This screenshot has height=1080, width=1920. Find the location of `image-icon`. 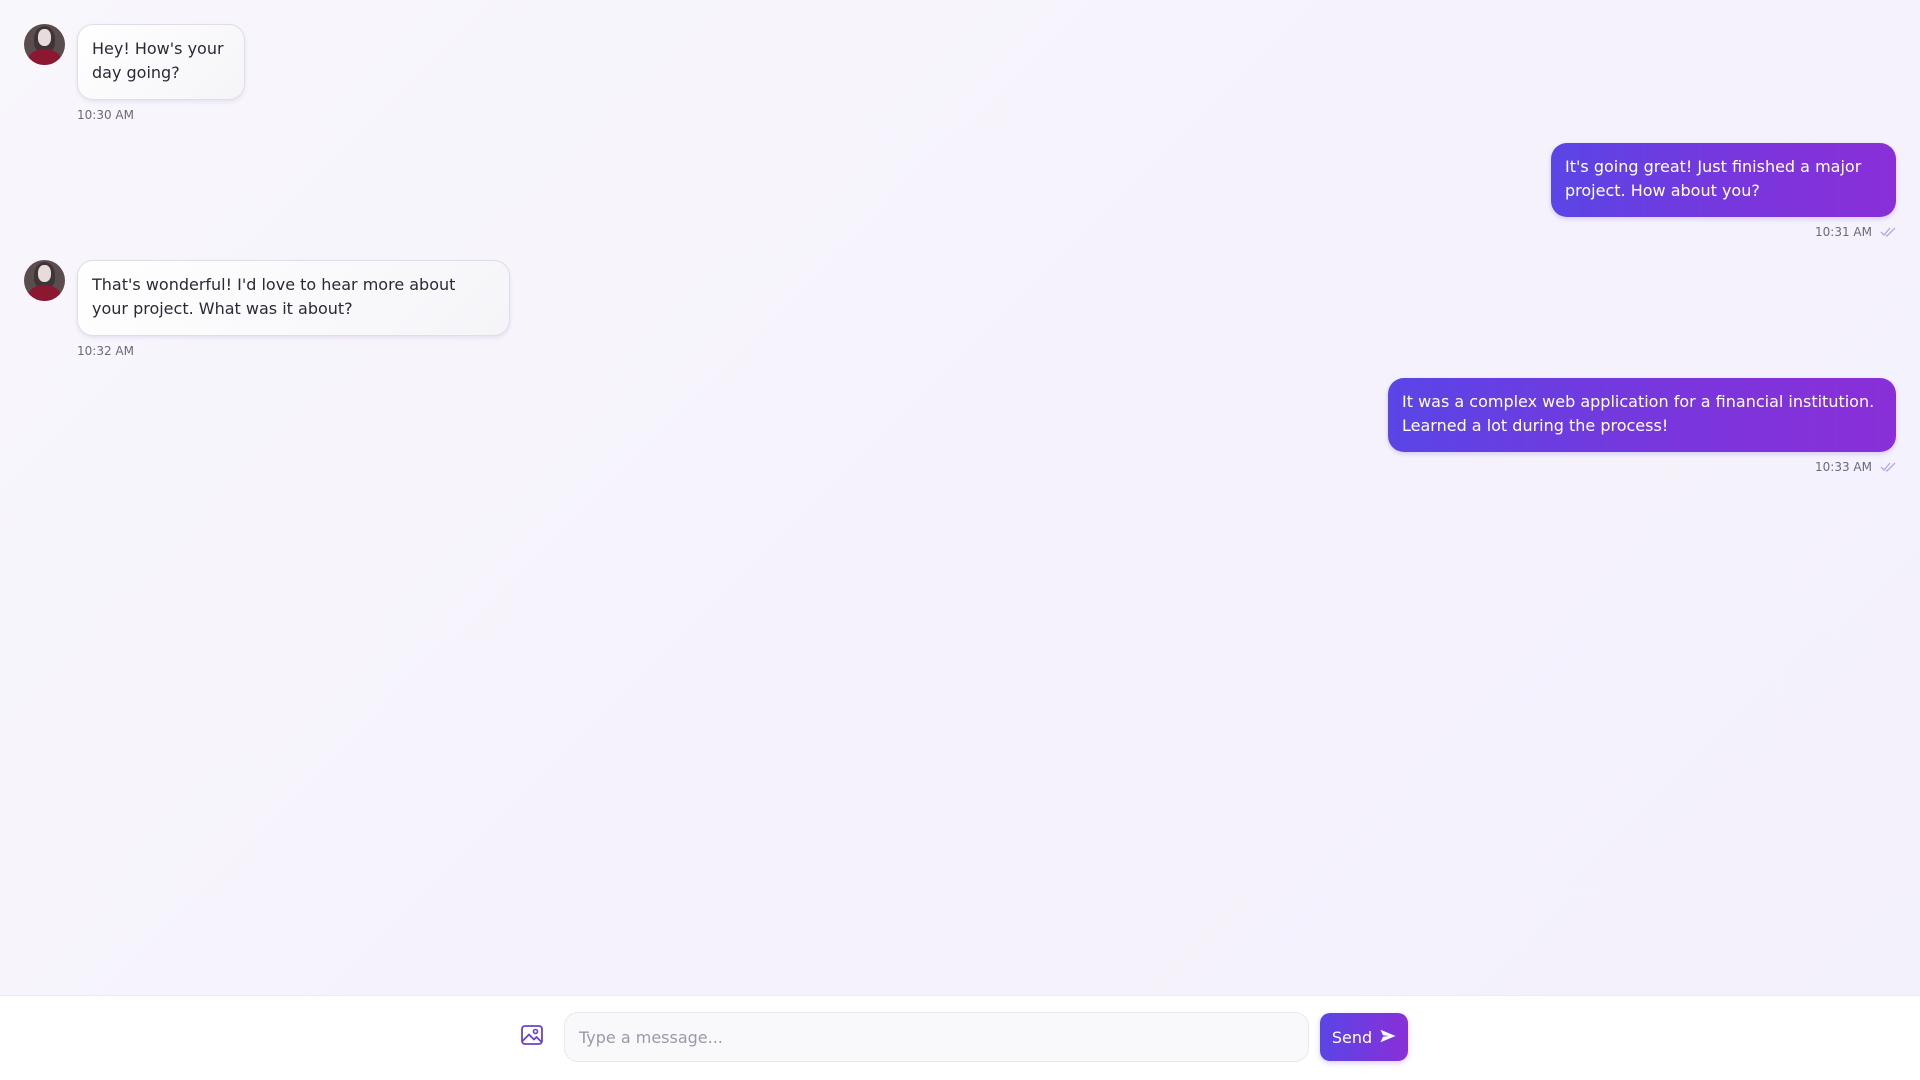

image-icon is located at coordinates (532, 1035).